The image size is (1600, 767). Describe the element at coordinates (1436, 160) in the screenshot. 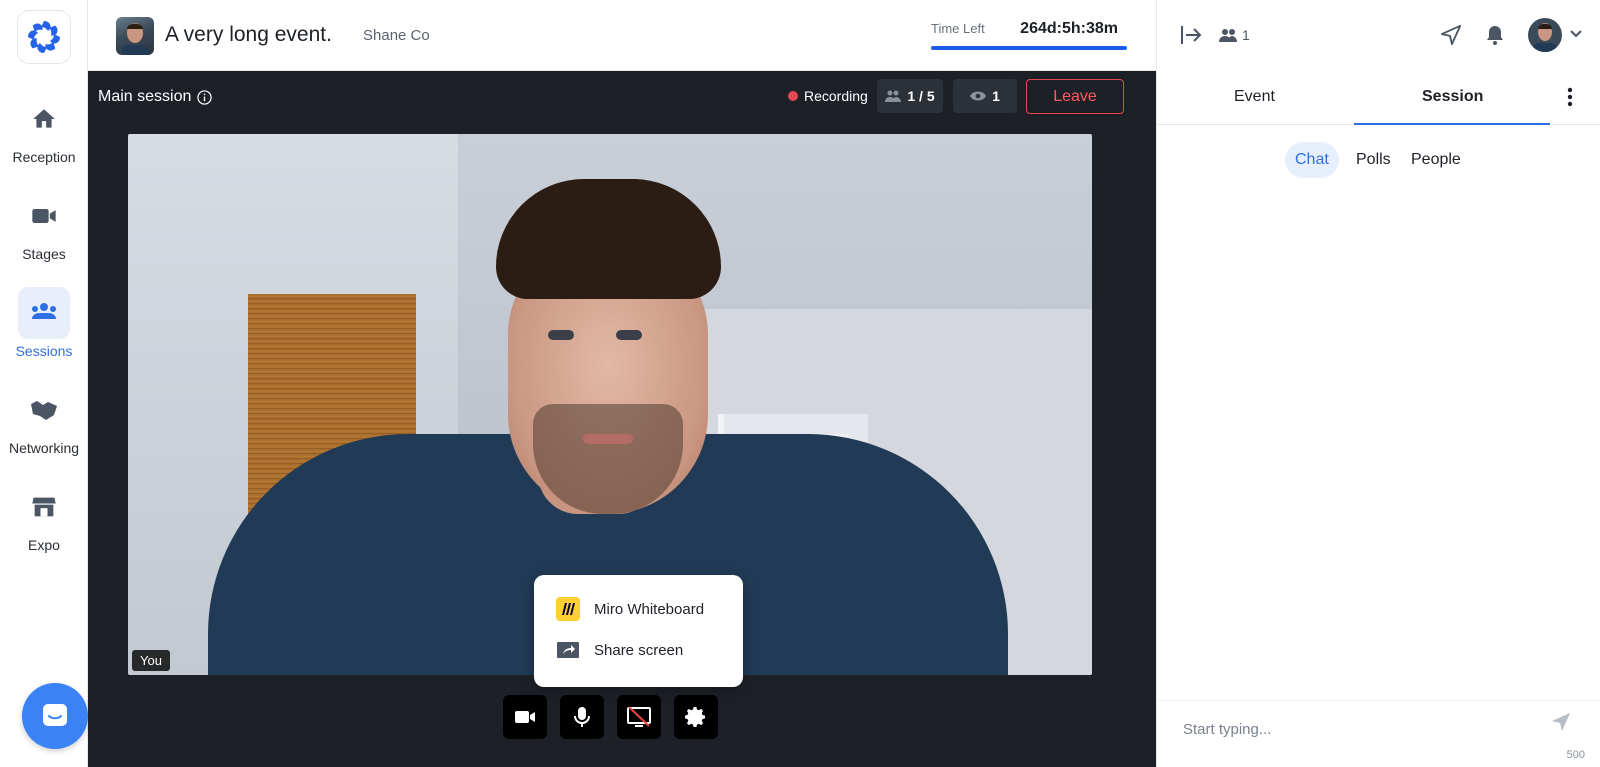

I see `subtab-people: People` at that location.